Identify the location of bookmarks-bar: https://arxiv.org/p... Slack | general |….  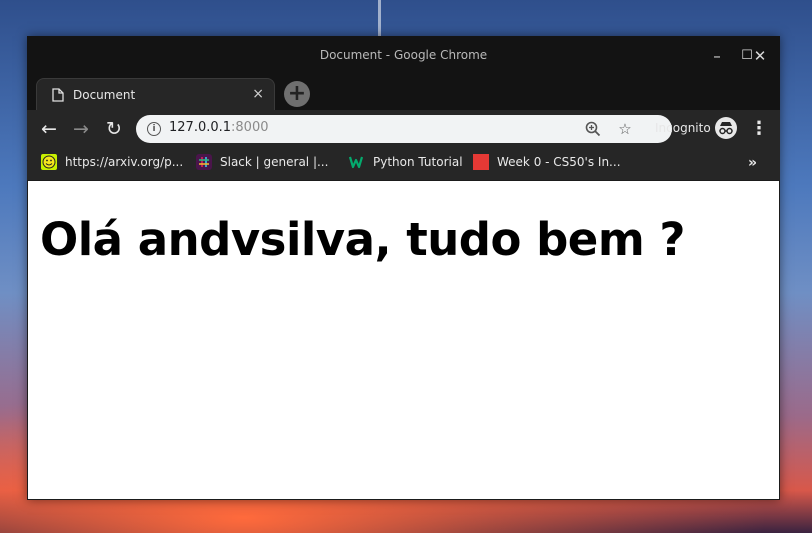
(403, 164).